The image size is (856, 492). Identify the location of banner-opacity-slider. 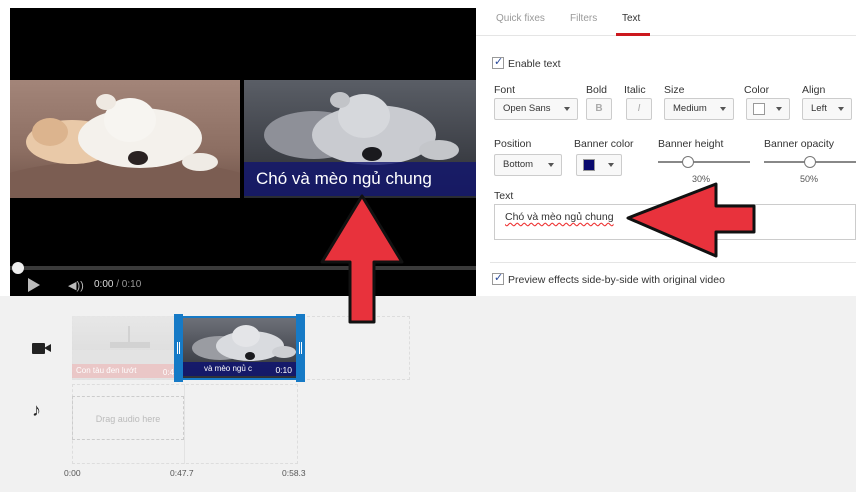
(810, 162).